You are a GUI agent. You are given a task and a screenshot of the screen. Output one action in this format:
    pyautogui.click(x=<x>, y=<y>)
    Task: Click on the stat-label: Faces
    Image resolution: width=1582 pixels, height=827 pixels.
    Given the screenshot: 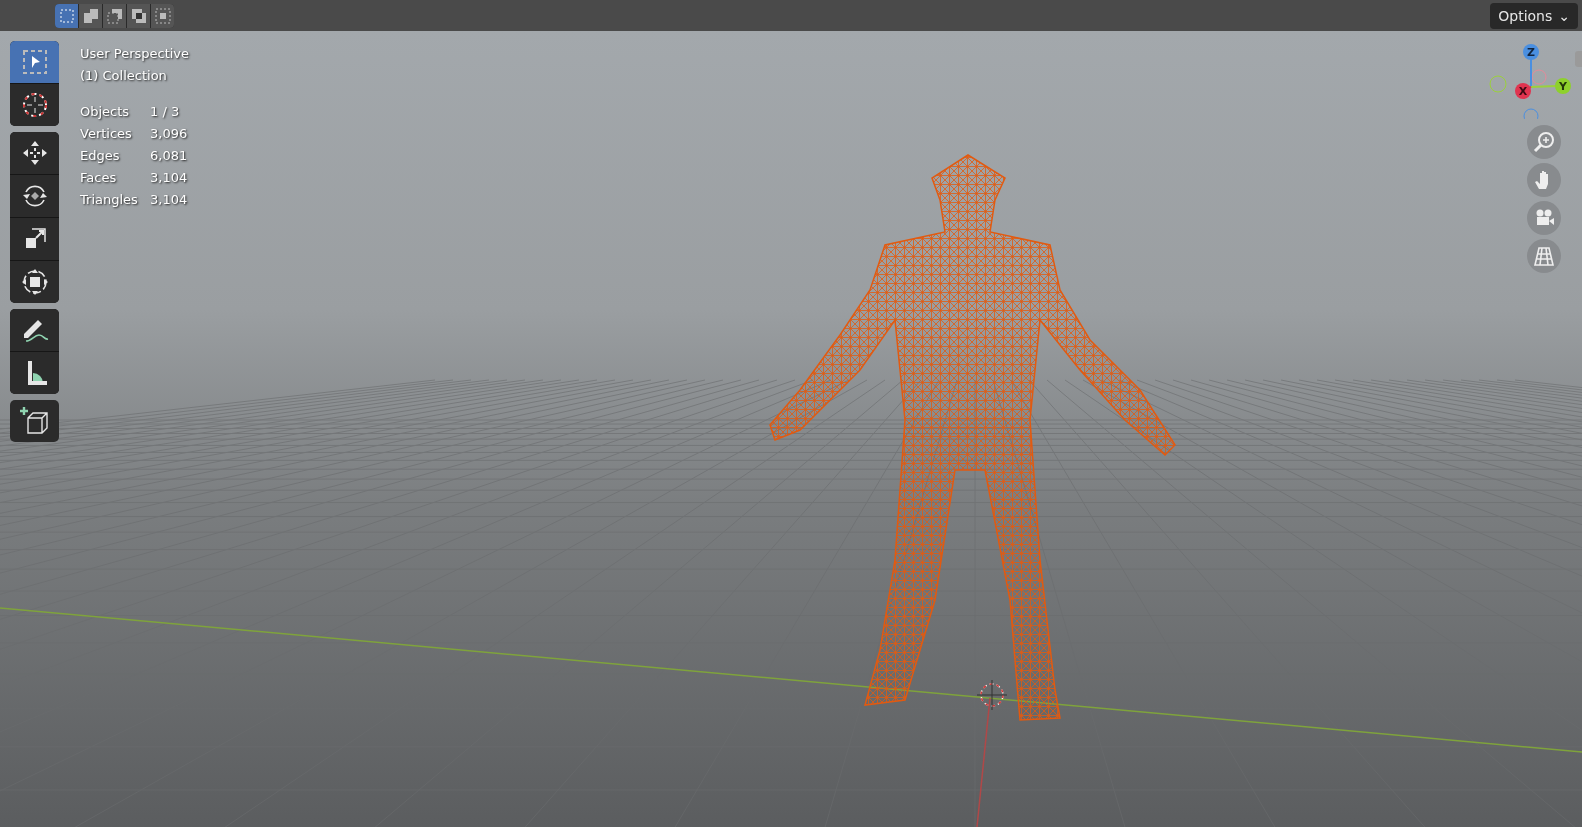 What is the action you would take?
    pyautogui.click(x=99, y=178)
    